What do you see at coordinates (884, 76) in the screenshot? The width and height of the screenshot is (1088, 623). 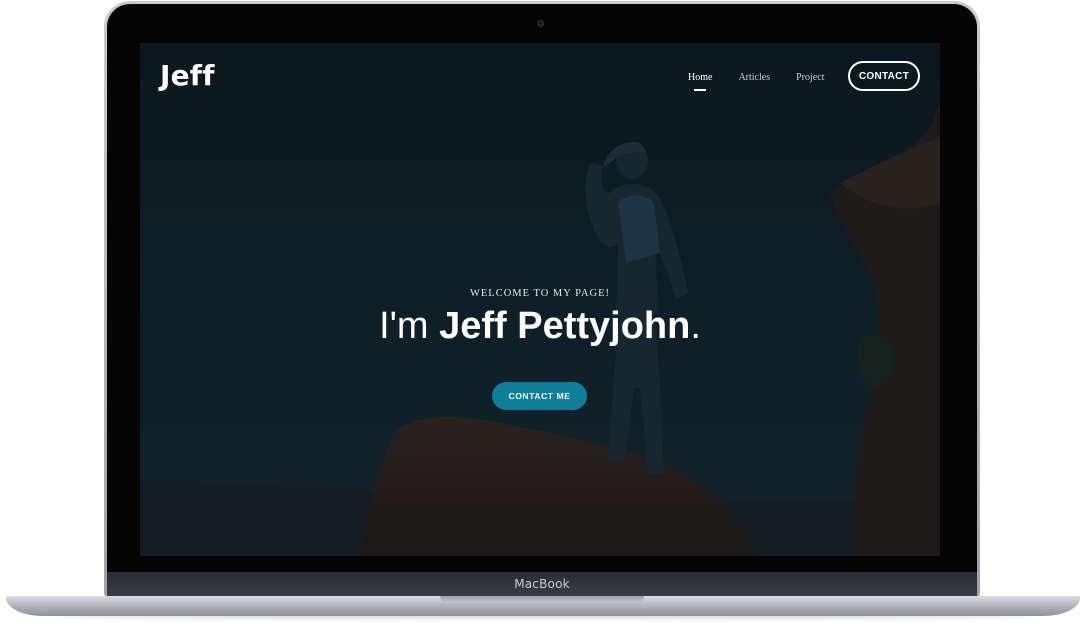 I see `contact-button: CONTACT` at bounding box center [884, 76].